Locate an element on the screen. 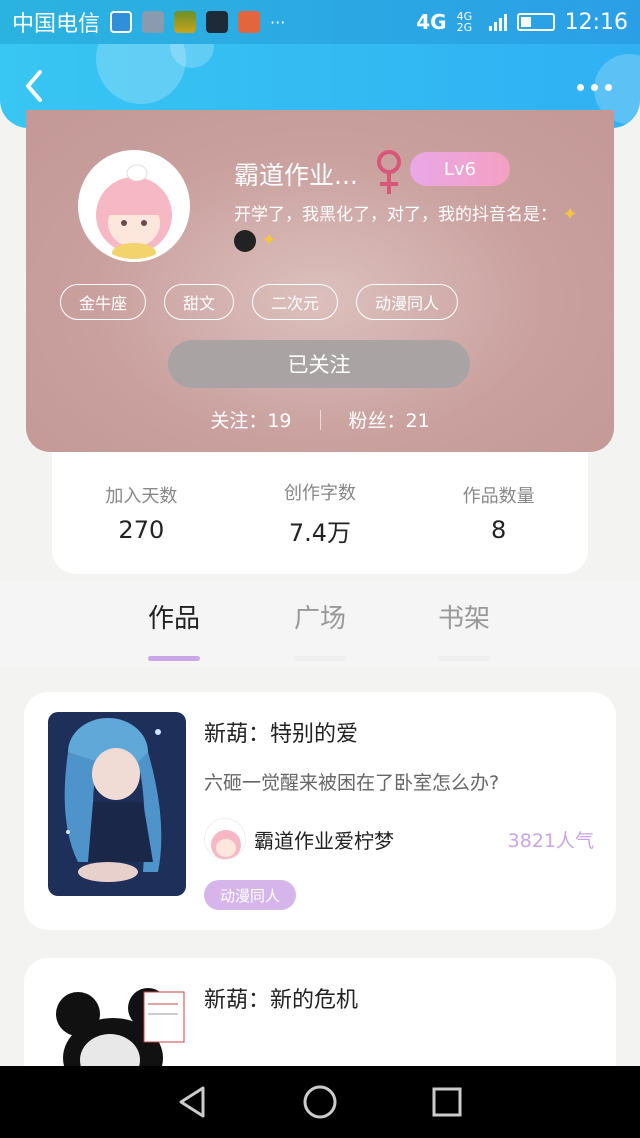 This screenshot has height=1138, width=640. tab-square: 广场 is located at coordinates (320, 629).